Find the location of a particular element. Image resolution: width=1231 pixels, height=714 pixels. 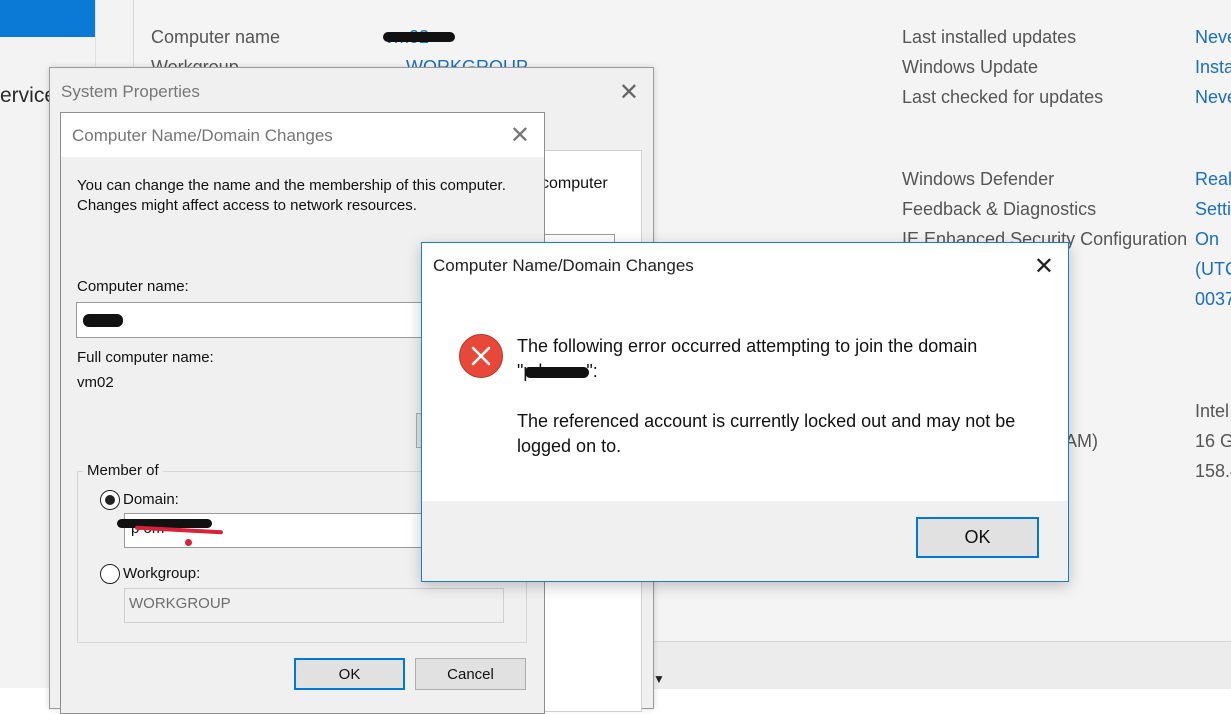

member-of-label: Member of is located at coordinates (123, 470).